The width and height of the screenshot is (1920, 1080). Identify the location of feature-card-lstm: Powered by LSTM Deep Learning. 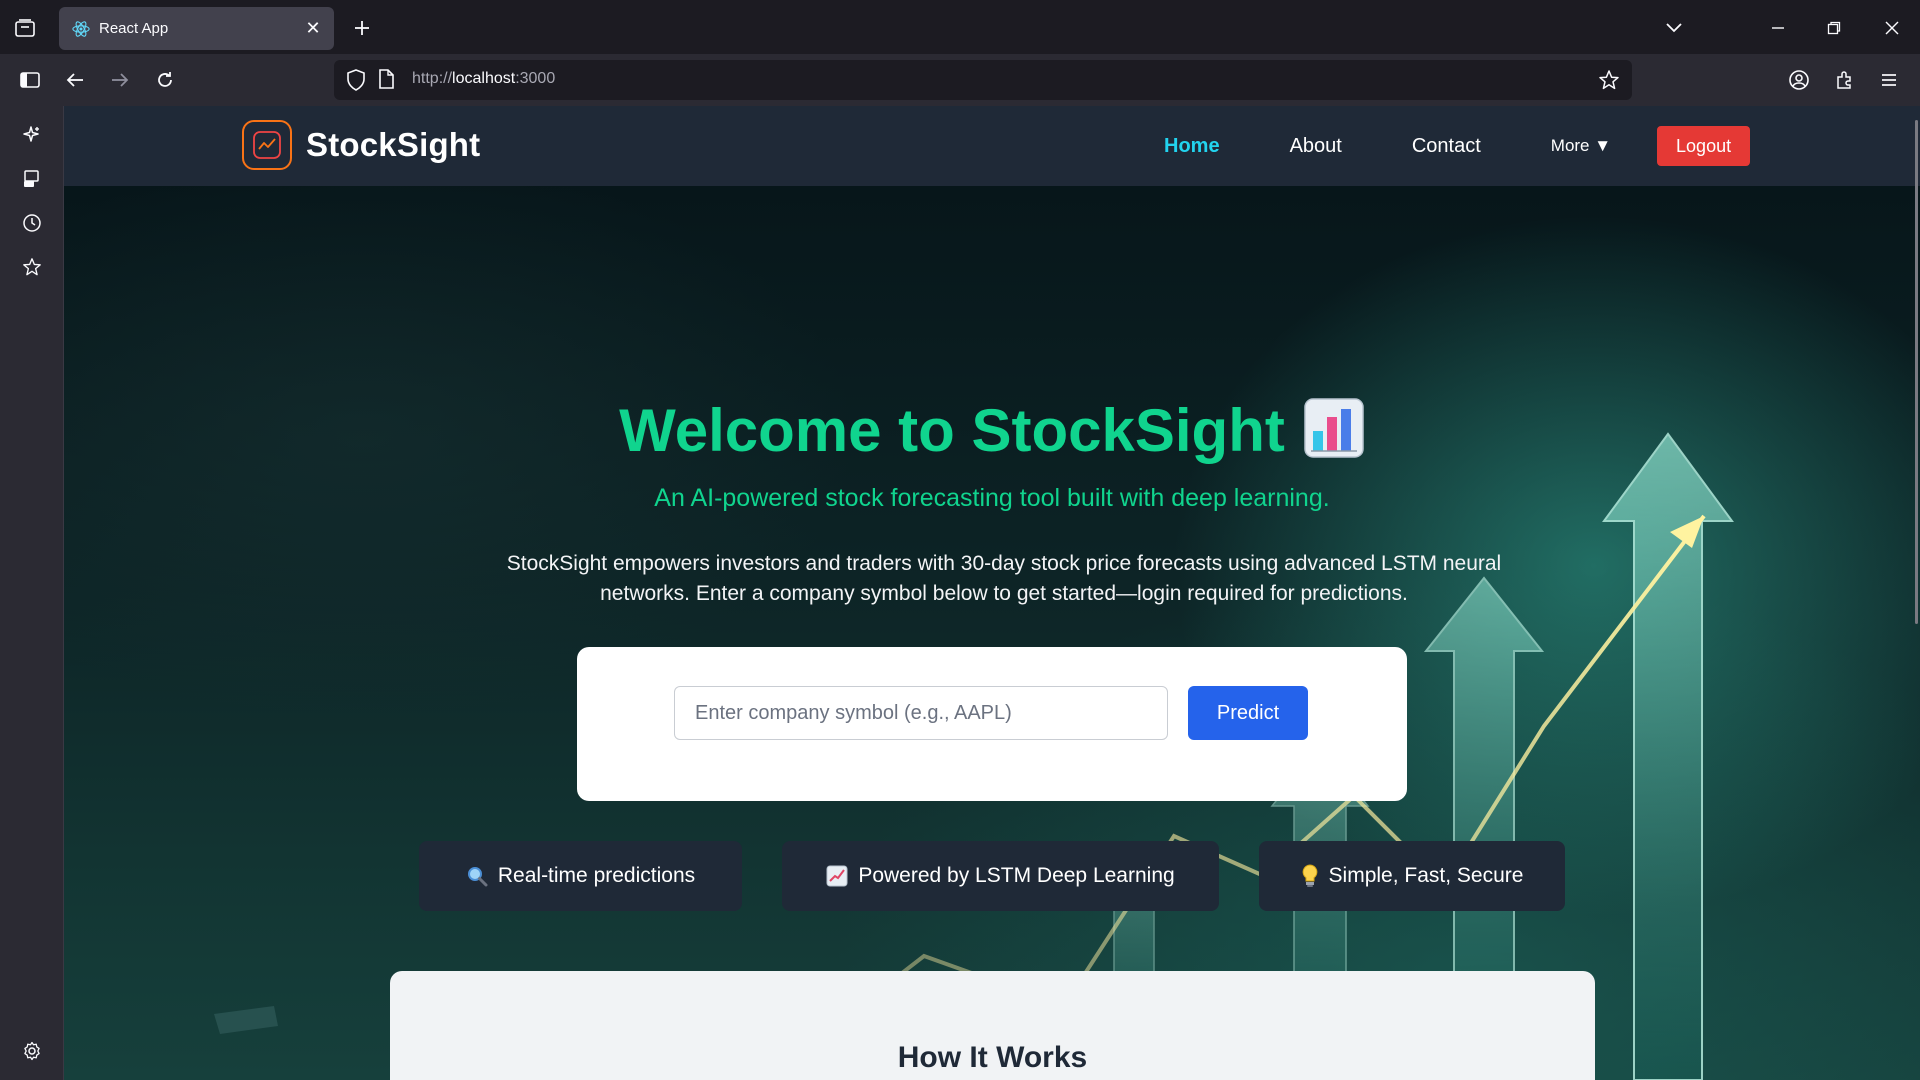
(1000, 876).